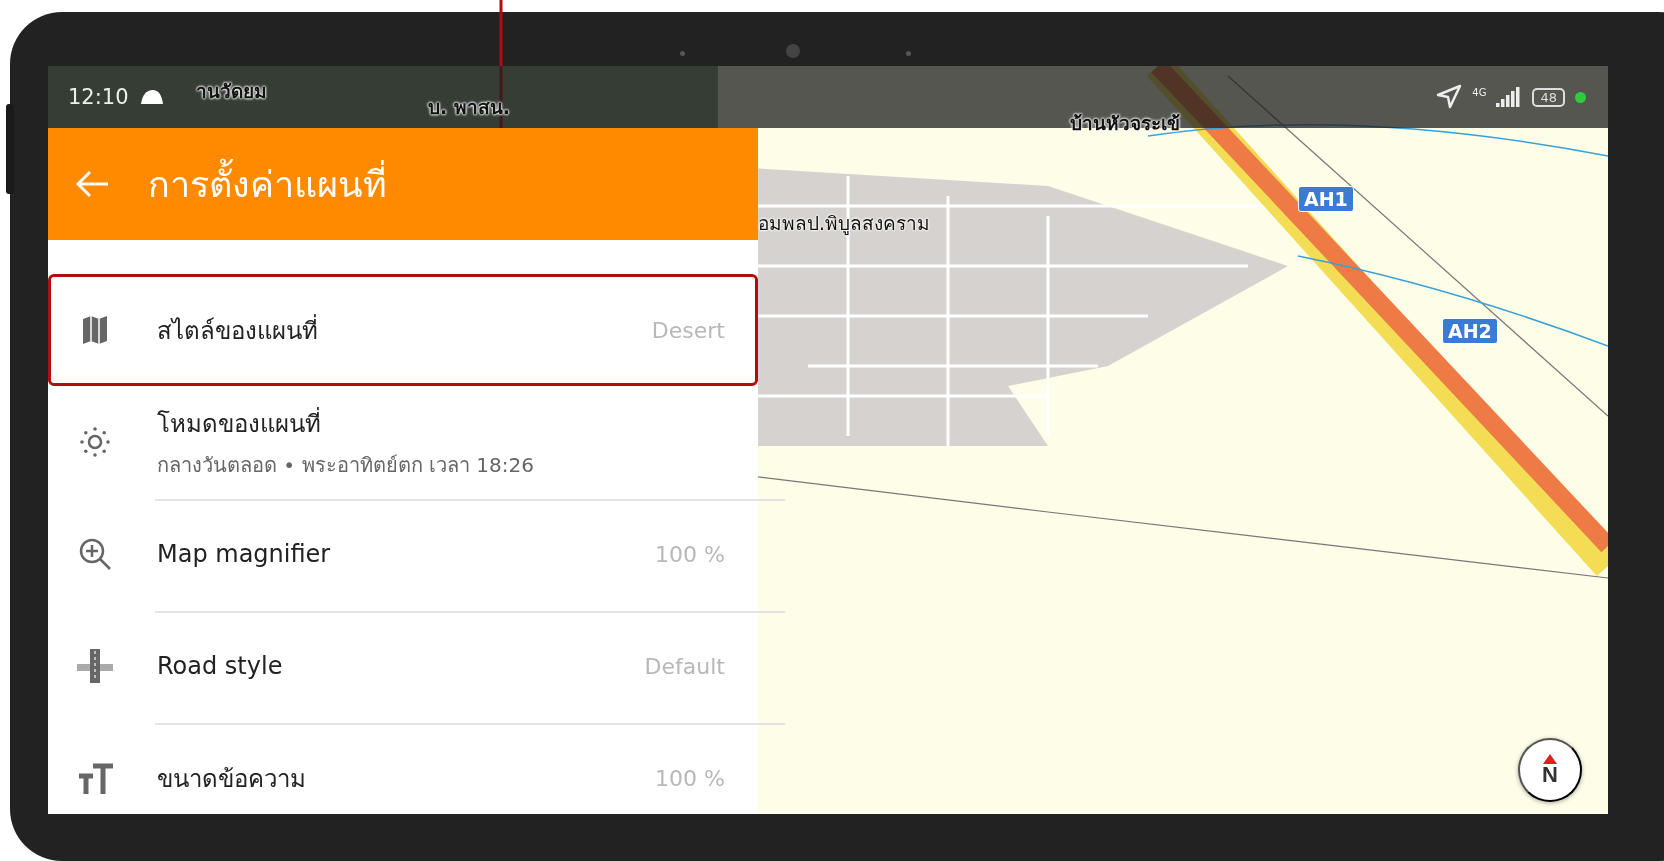 The height and width of the screenshot is (861, 1664). What do you see at coordinates (684, 666) in the screenshot?
I see `setting-value: Default` at bounding box center [684, 666].